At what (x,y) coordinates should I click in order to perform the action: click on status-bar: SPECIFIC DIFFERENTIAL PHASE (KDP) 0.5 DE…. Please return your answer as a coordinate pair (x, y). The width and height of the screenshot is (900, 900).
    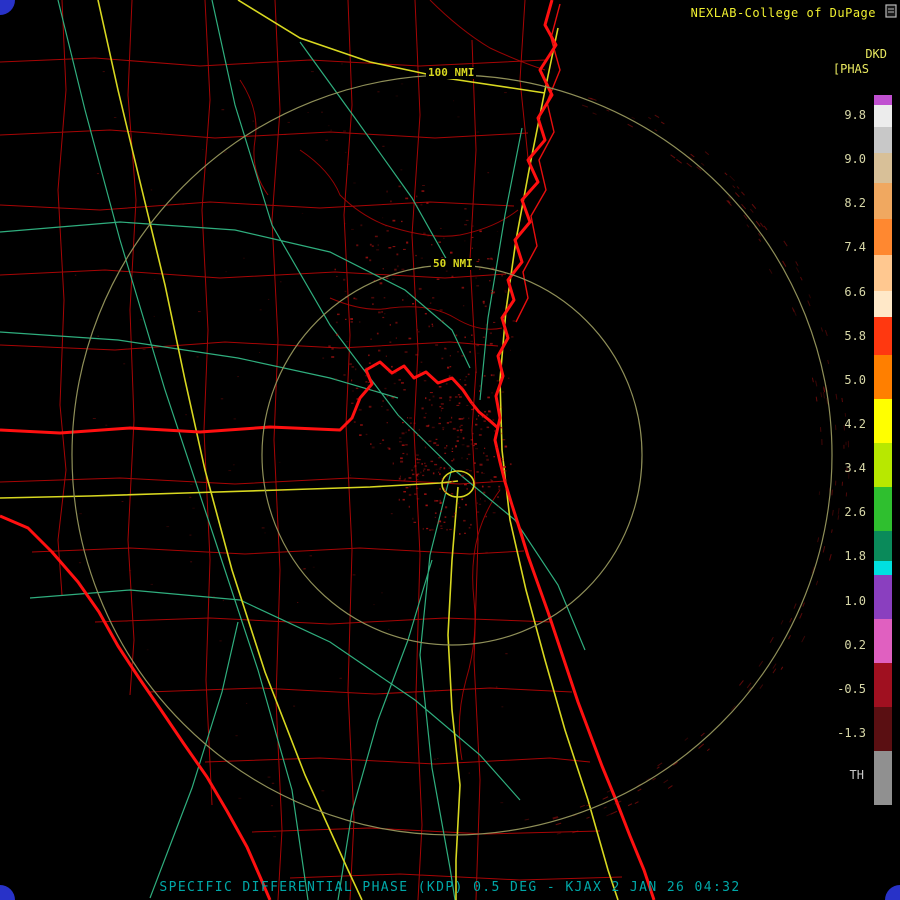
    Looking at the image, I should click on (450, 887).